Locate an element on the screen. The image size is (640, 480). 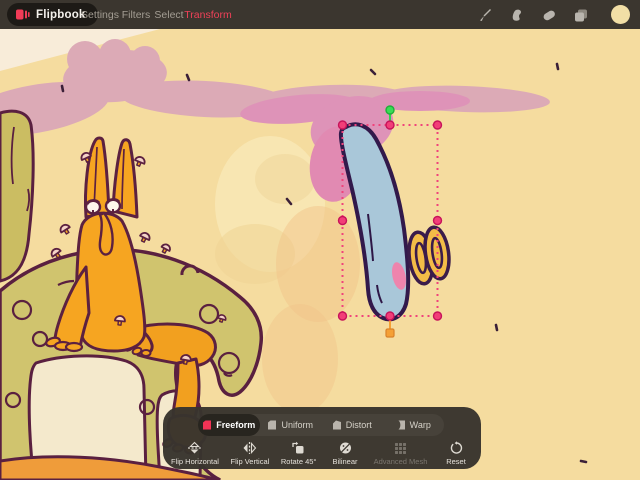
menu-select: Select is located at coordinates (168, 14).